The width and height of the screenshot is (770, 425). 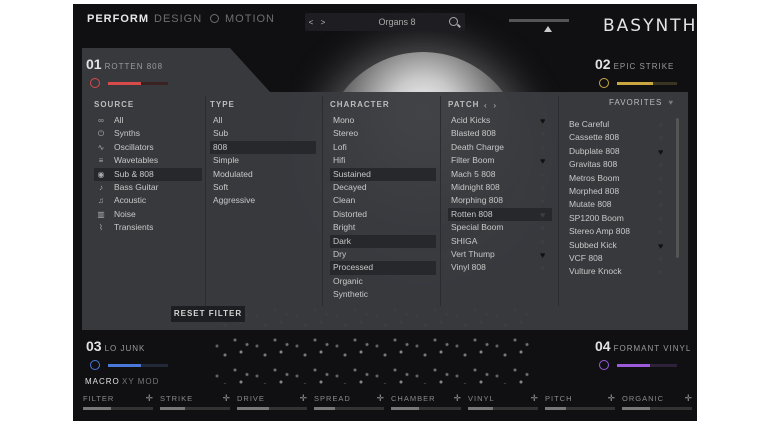 What do you see at coordinates (263, 160) in the screenshot?
I see `type-item: Simple` at bounding box center [263, 160].